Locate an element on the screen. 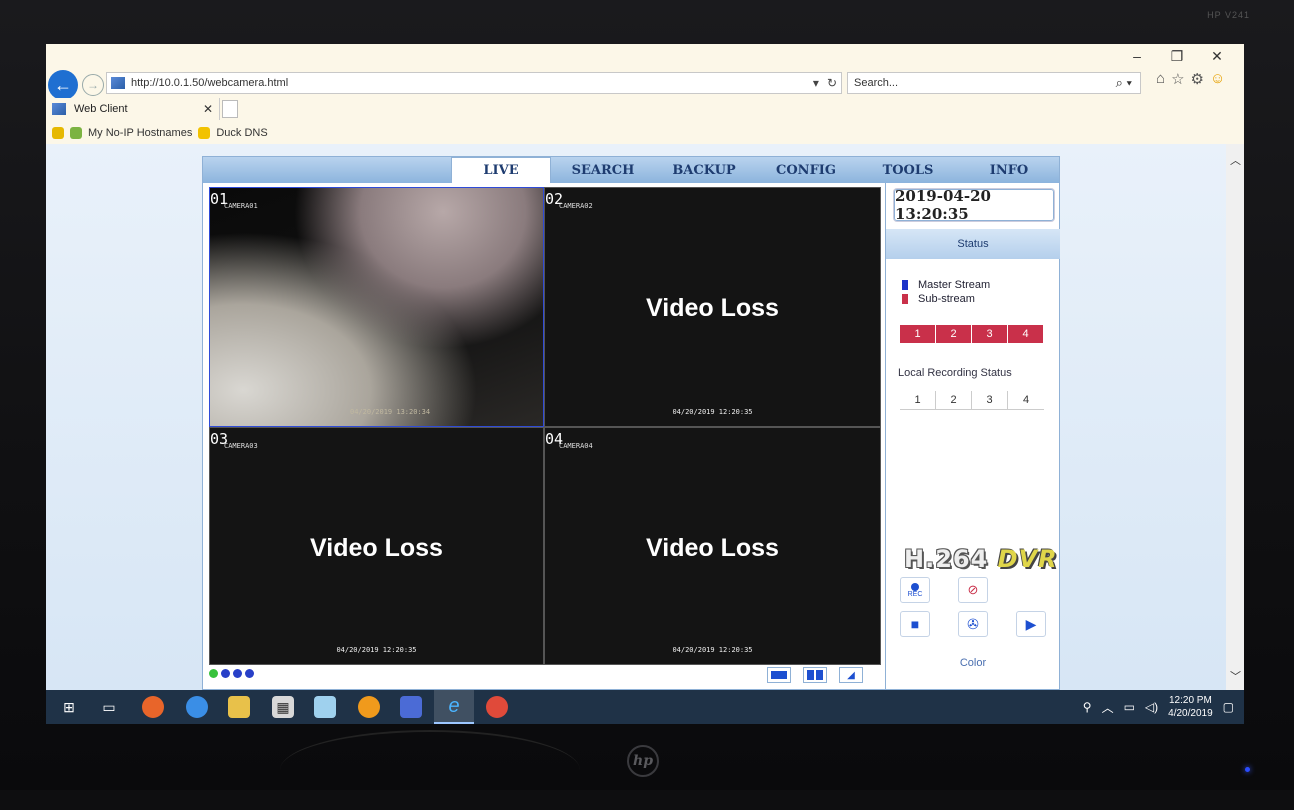 The width and height of the screenshot is (1294, 810). snapshot-button: ■ is located at coordinates (915, 624).